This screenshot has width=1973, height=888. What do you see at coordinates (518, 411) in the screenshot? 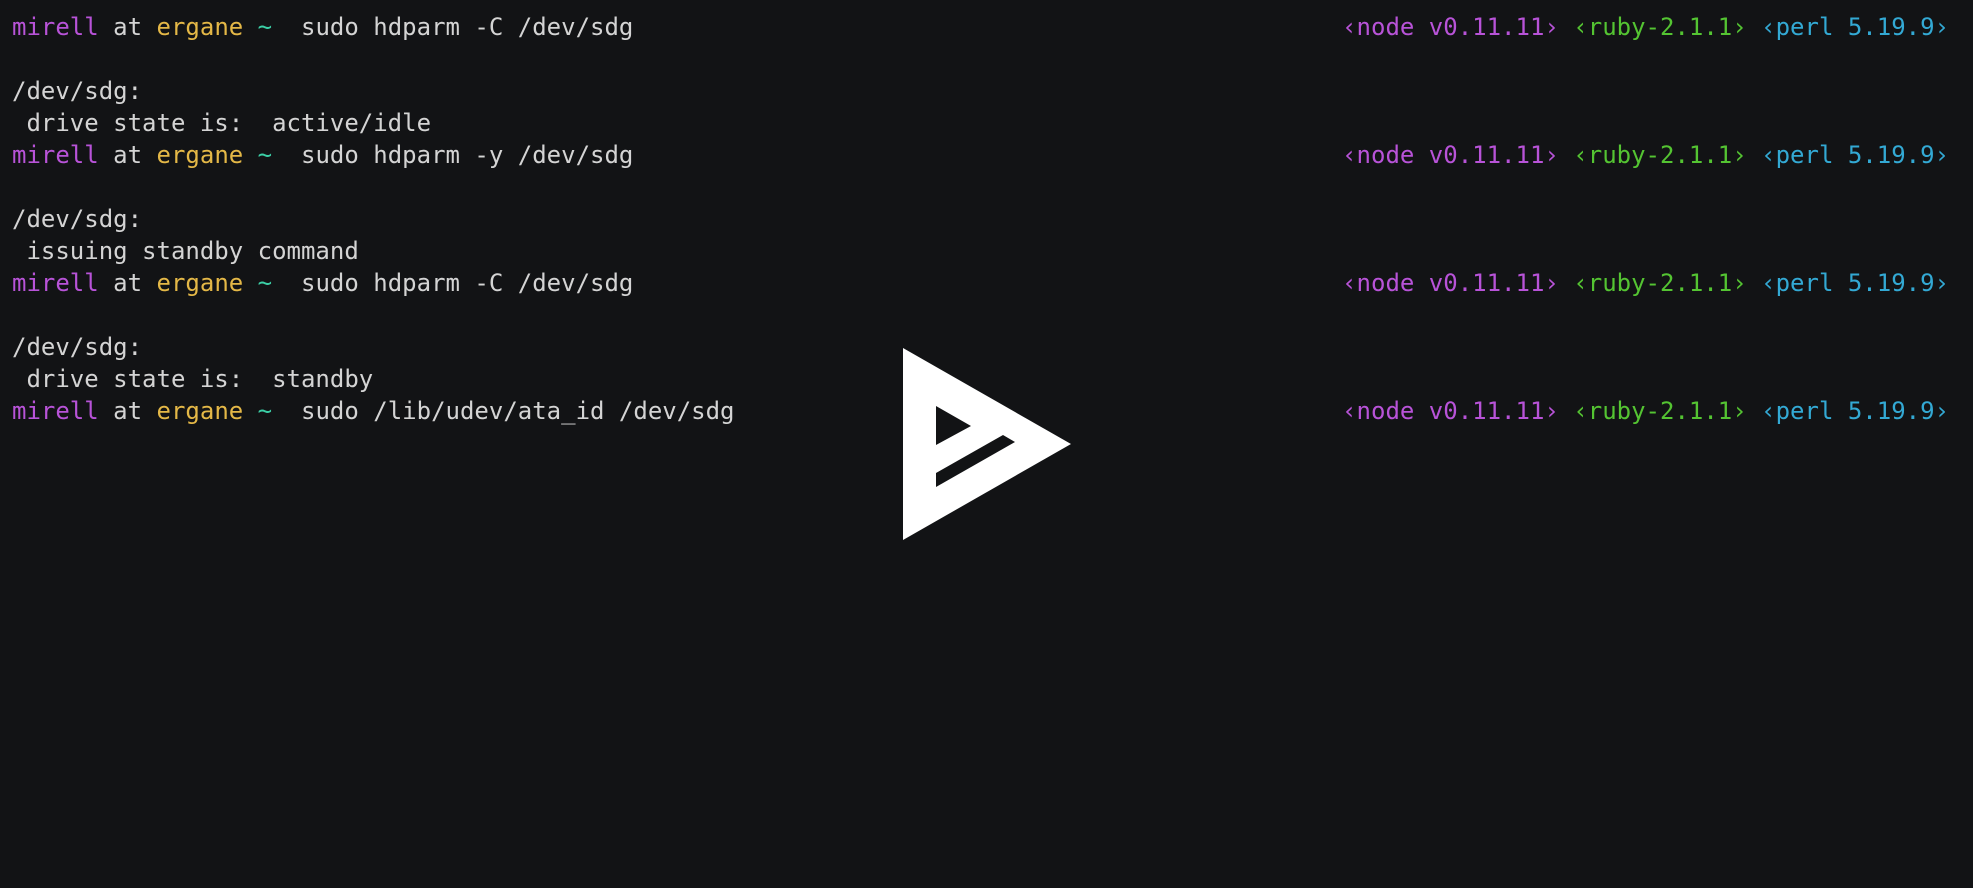
I see `command-text: sudo /lib/udev/ata_id /dev/sdg` at bounding box center [518, 411].